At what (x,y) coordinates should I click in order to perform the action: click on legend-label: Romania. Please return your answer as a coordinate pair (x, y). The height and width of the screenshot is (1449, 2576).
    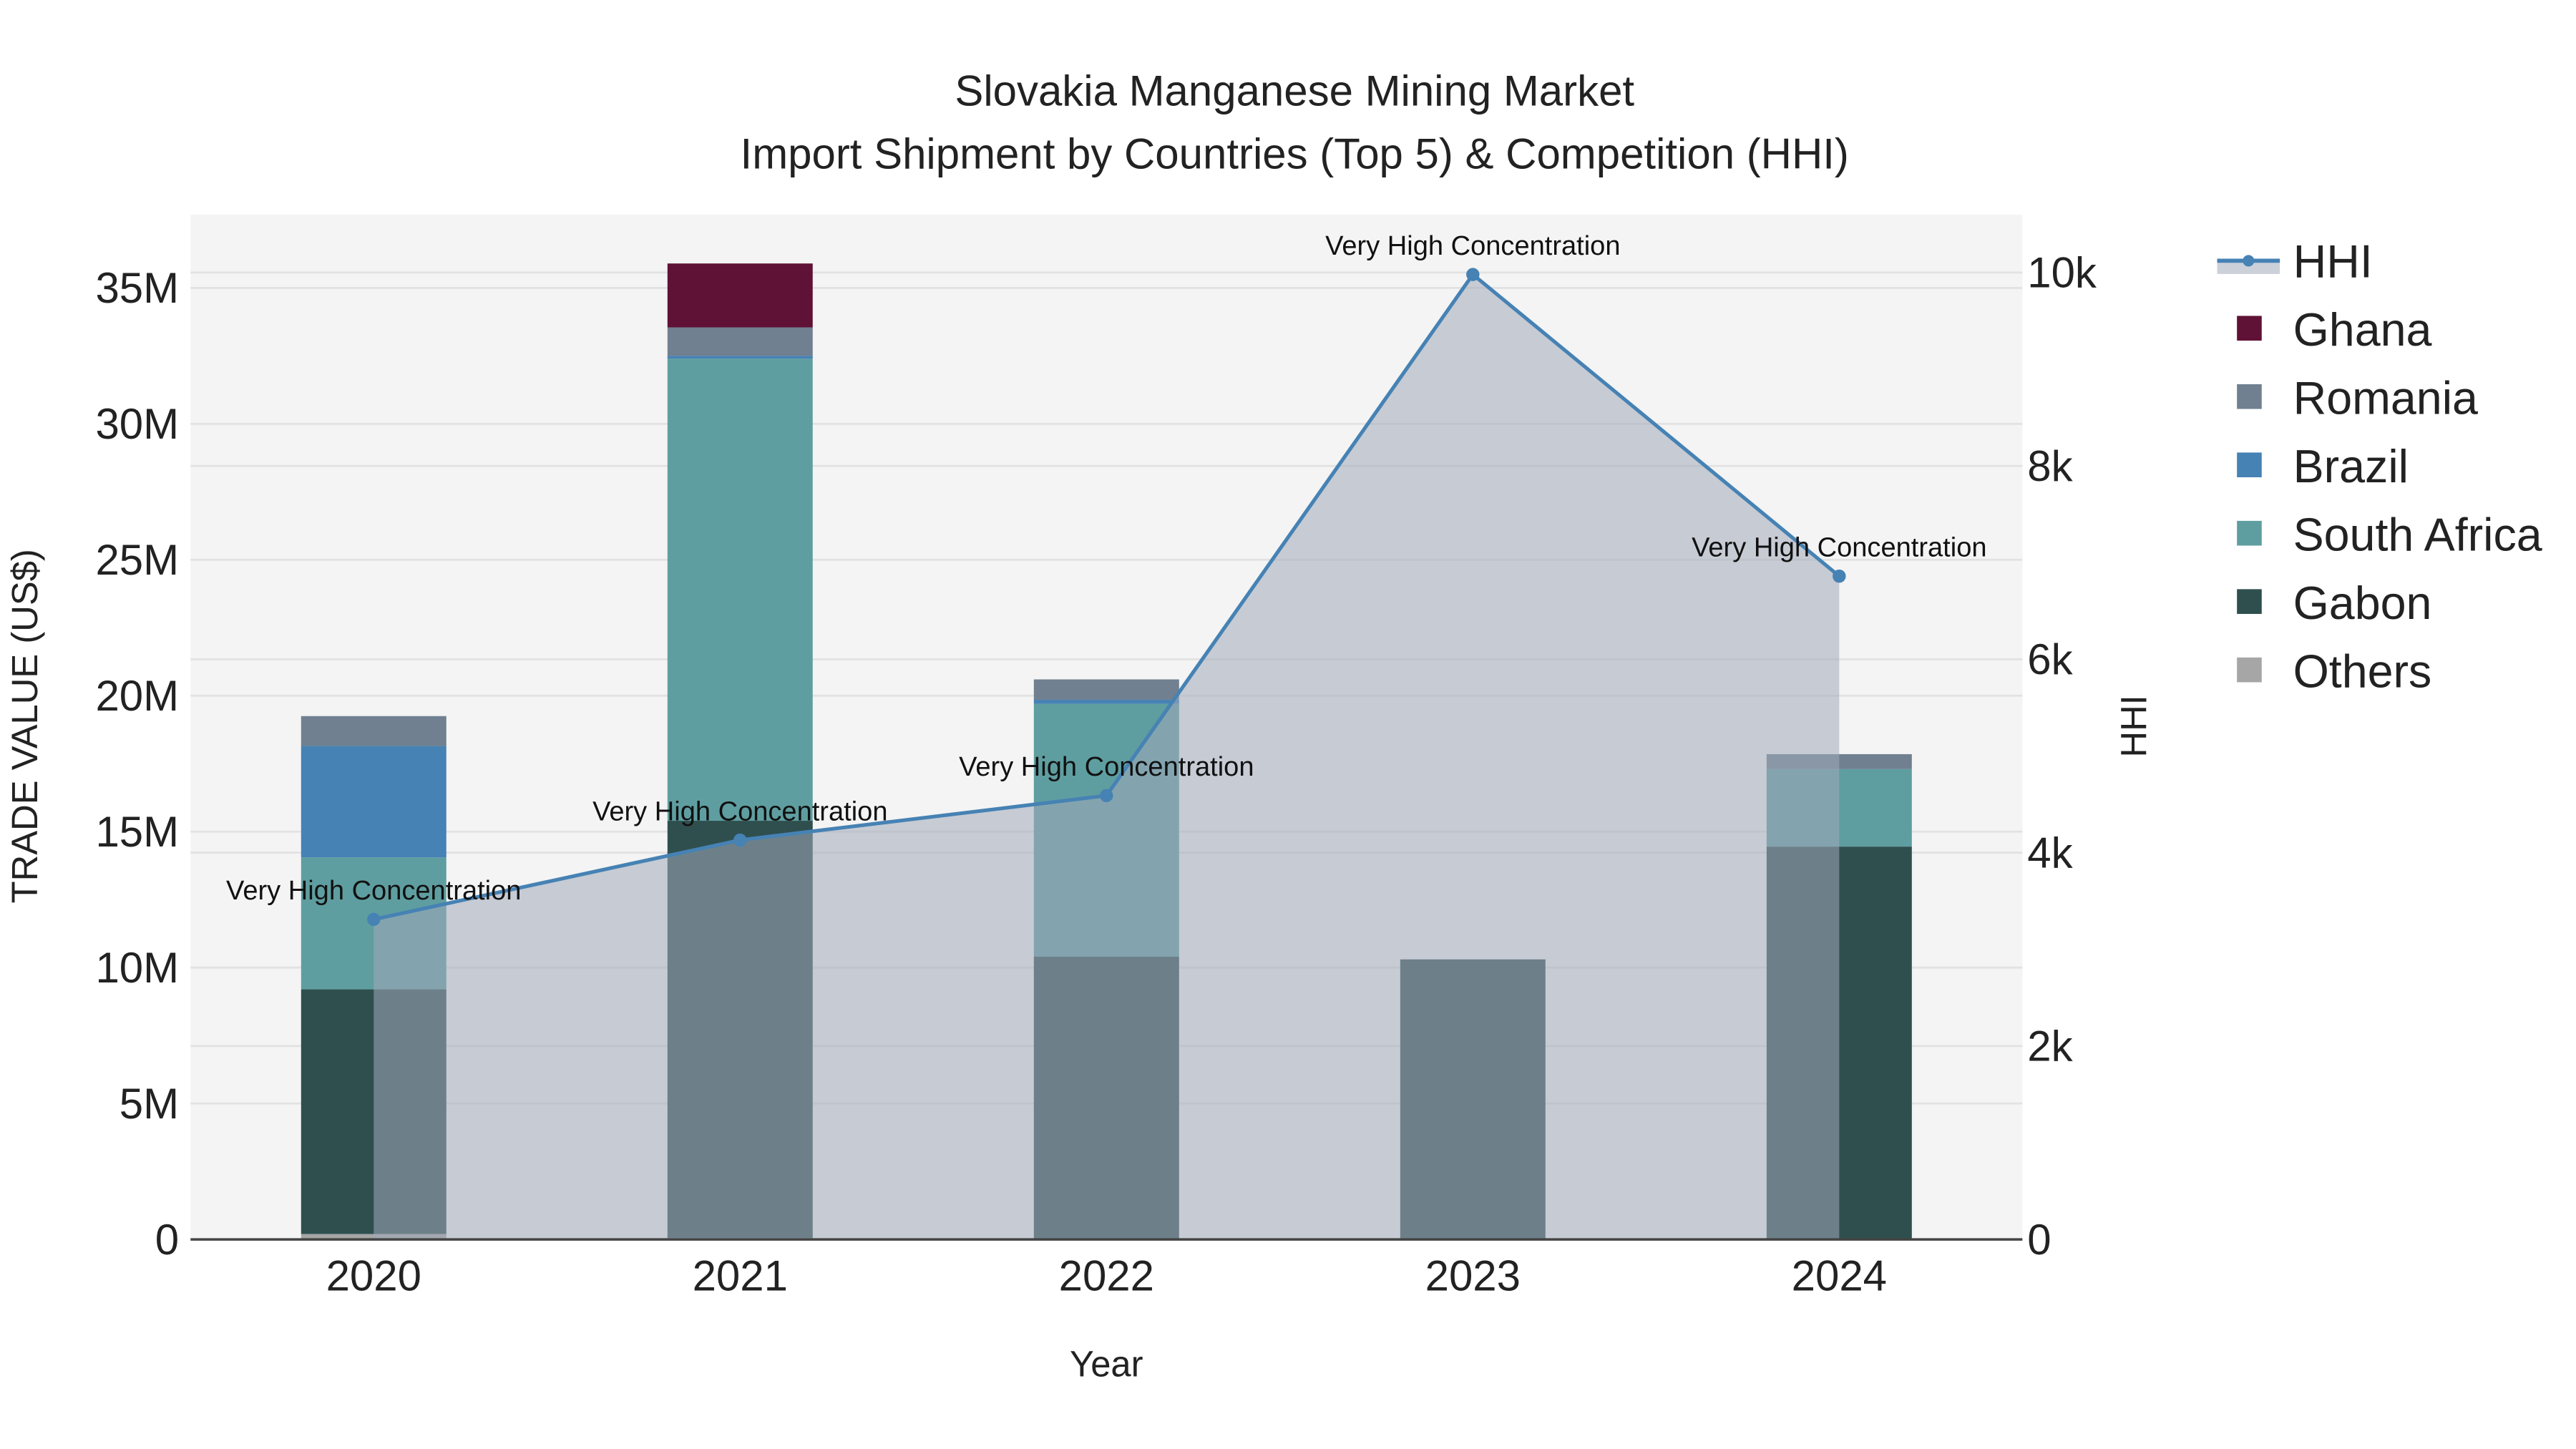
    Looking at the image, I should click on (2385, 398).